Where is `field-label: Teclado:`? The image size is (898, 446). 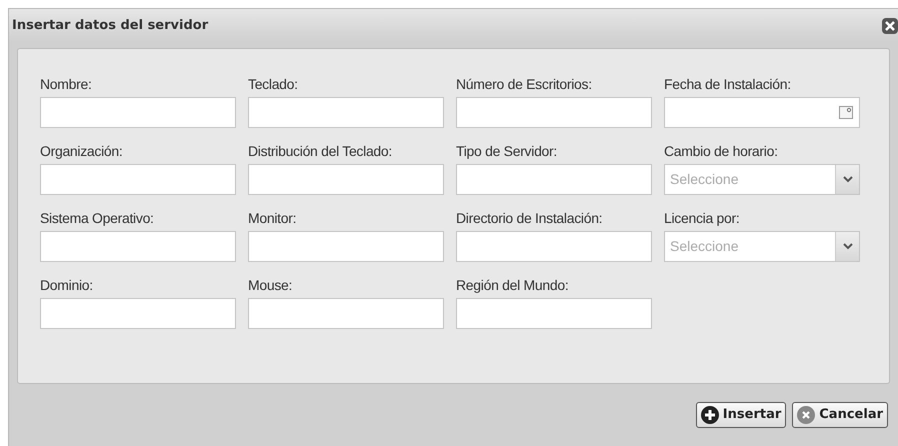 field-label: Teclado: is located at coordinates (273, 84).